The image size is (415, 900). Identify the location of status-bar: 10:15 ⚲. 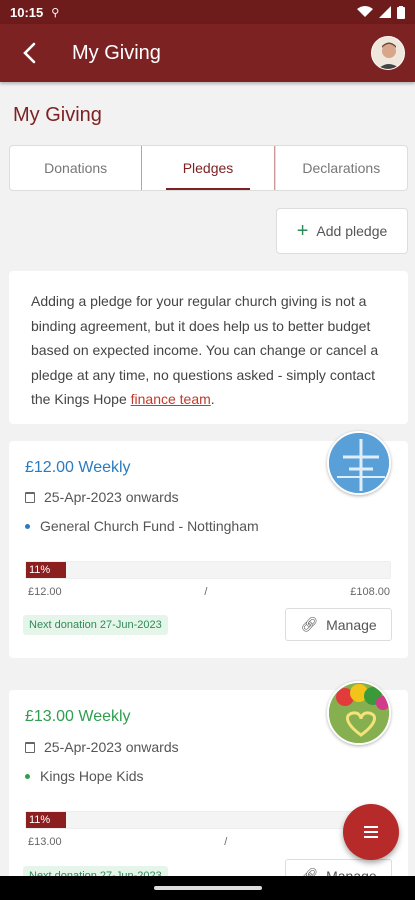
(207, 12).